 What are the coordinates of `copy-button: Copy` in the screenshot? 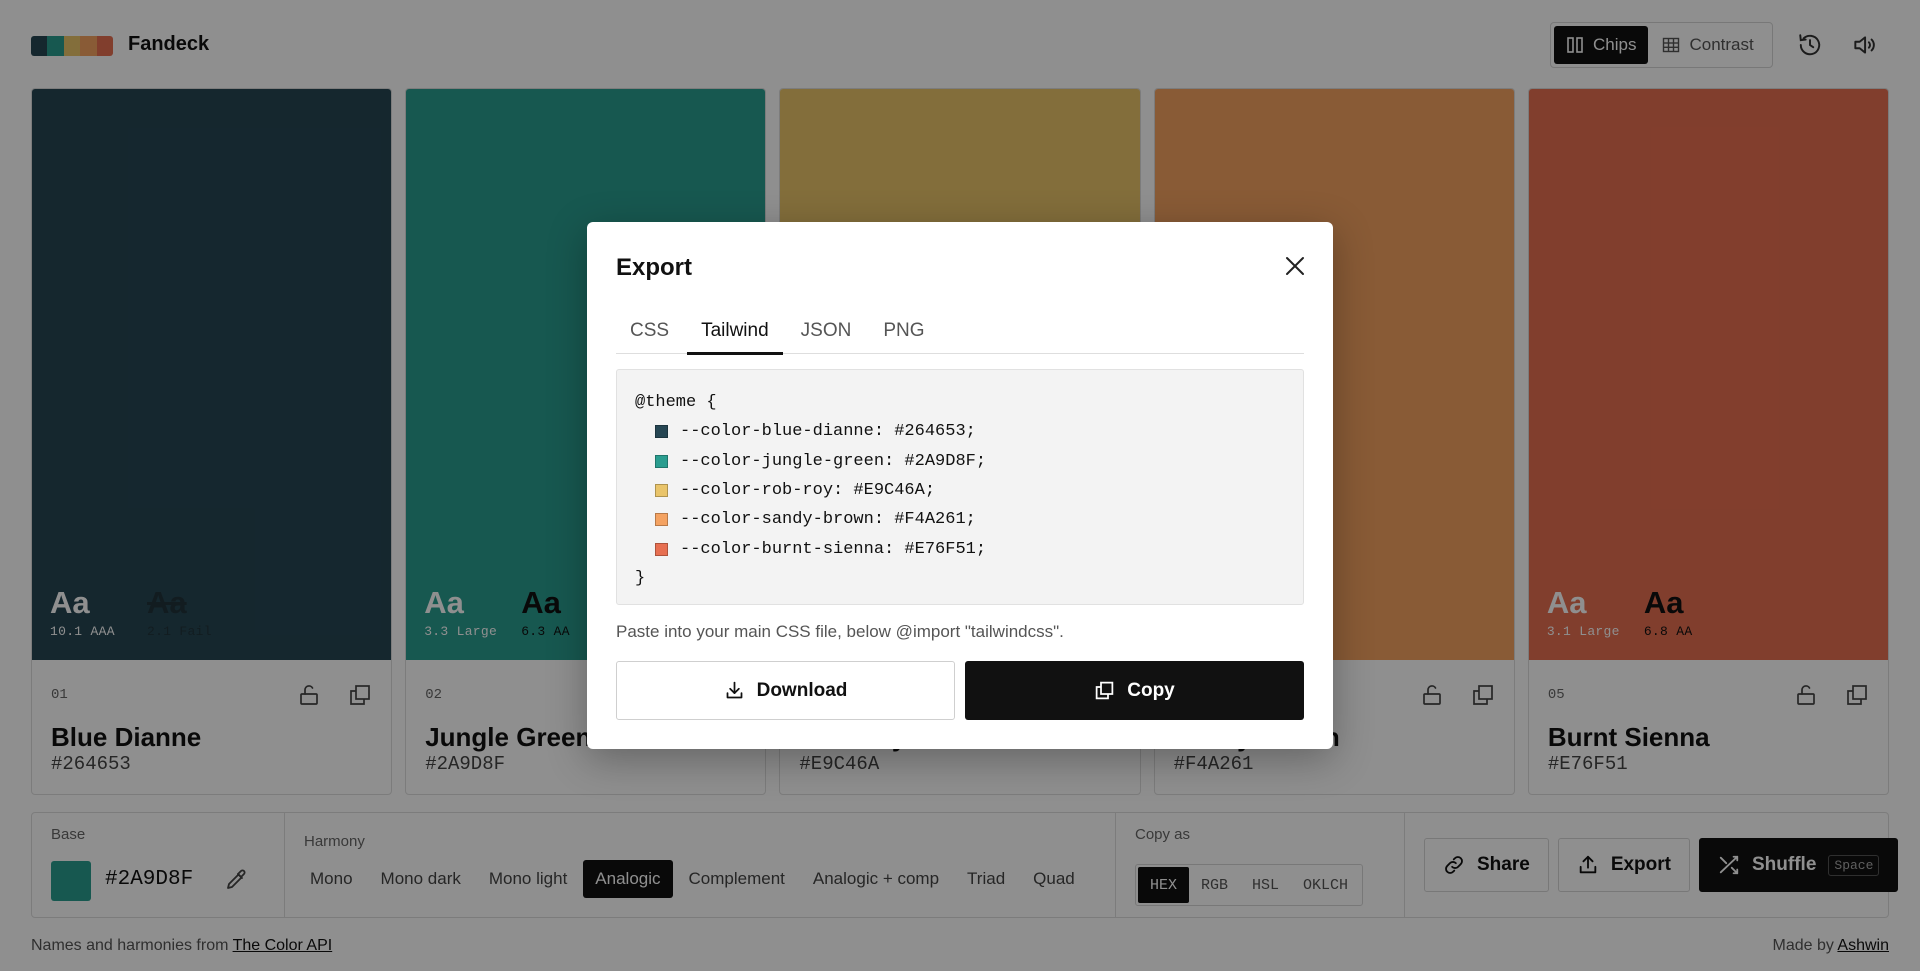 It's located at (1134, 690).